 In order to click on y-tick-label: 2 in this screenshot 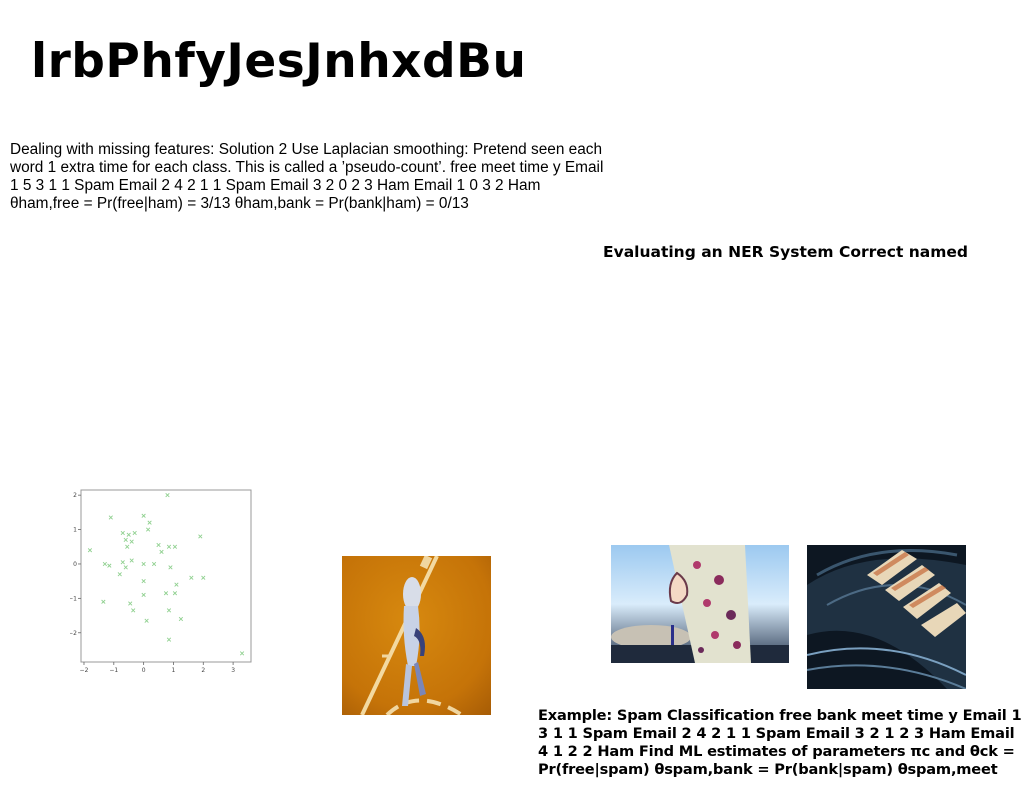, I will do `click(75, 495)`.